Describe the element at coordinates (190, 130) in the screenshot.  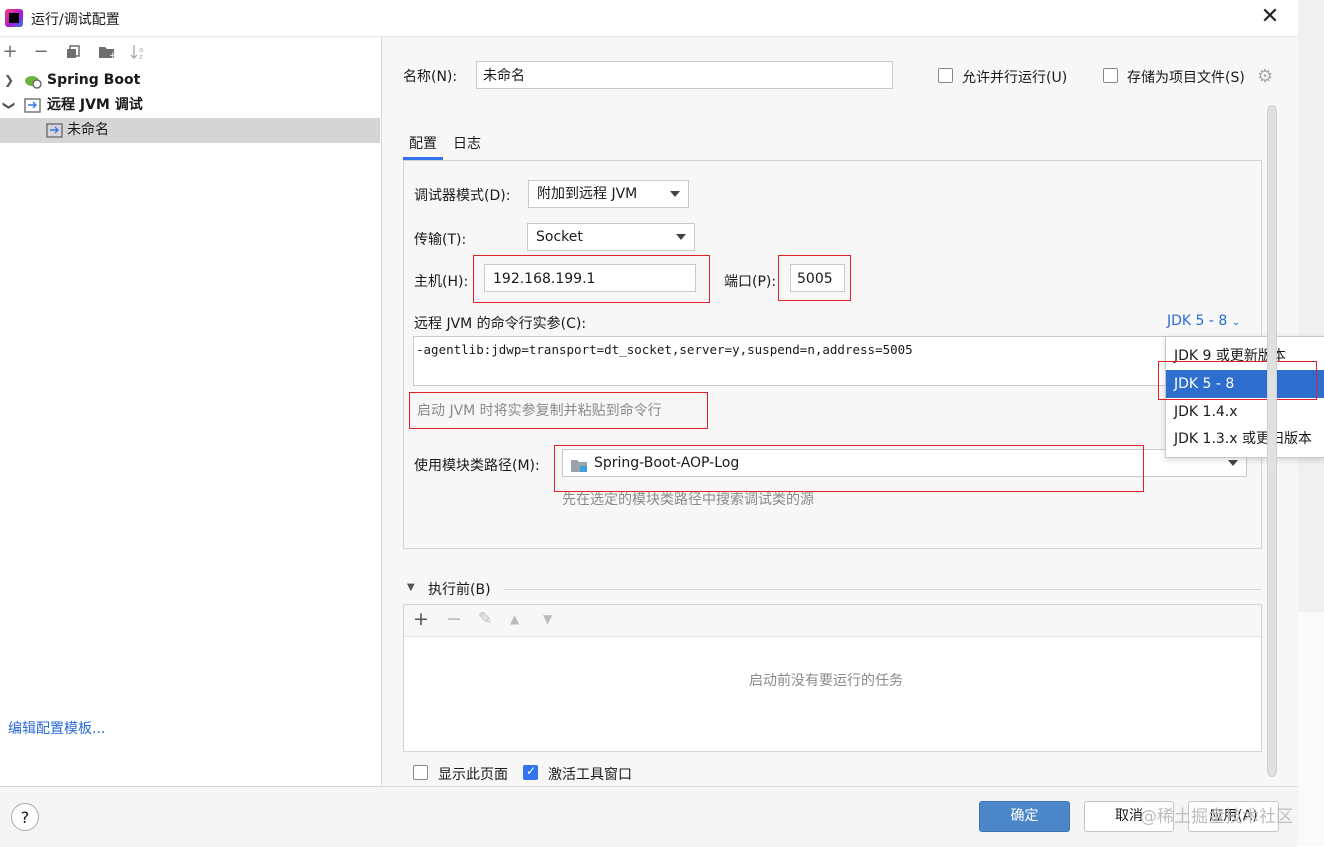
I see `tree-item-unnamed: 未命名` at that location.